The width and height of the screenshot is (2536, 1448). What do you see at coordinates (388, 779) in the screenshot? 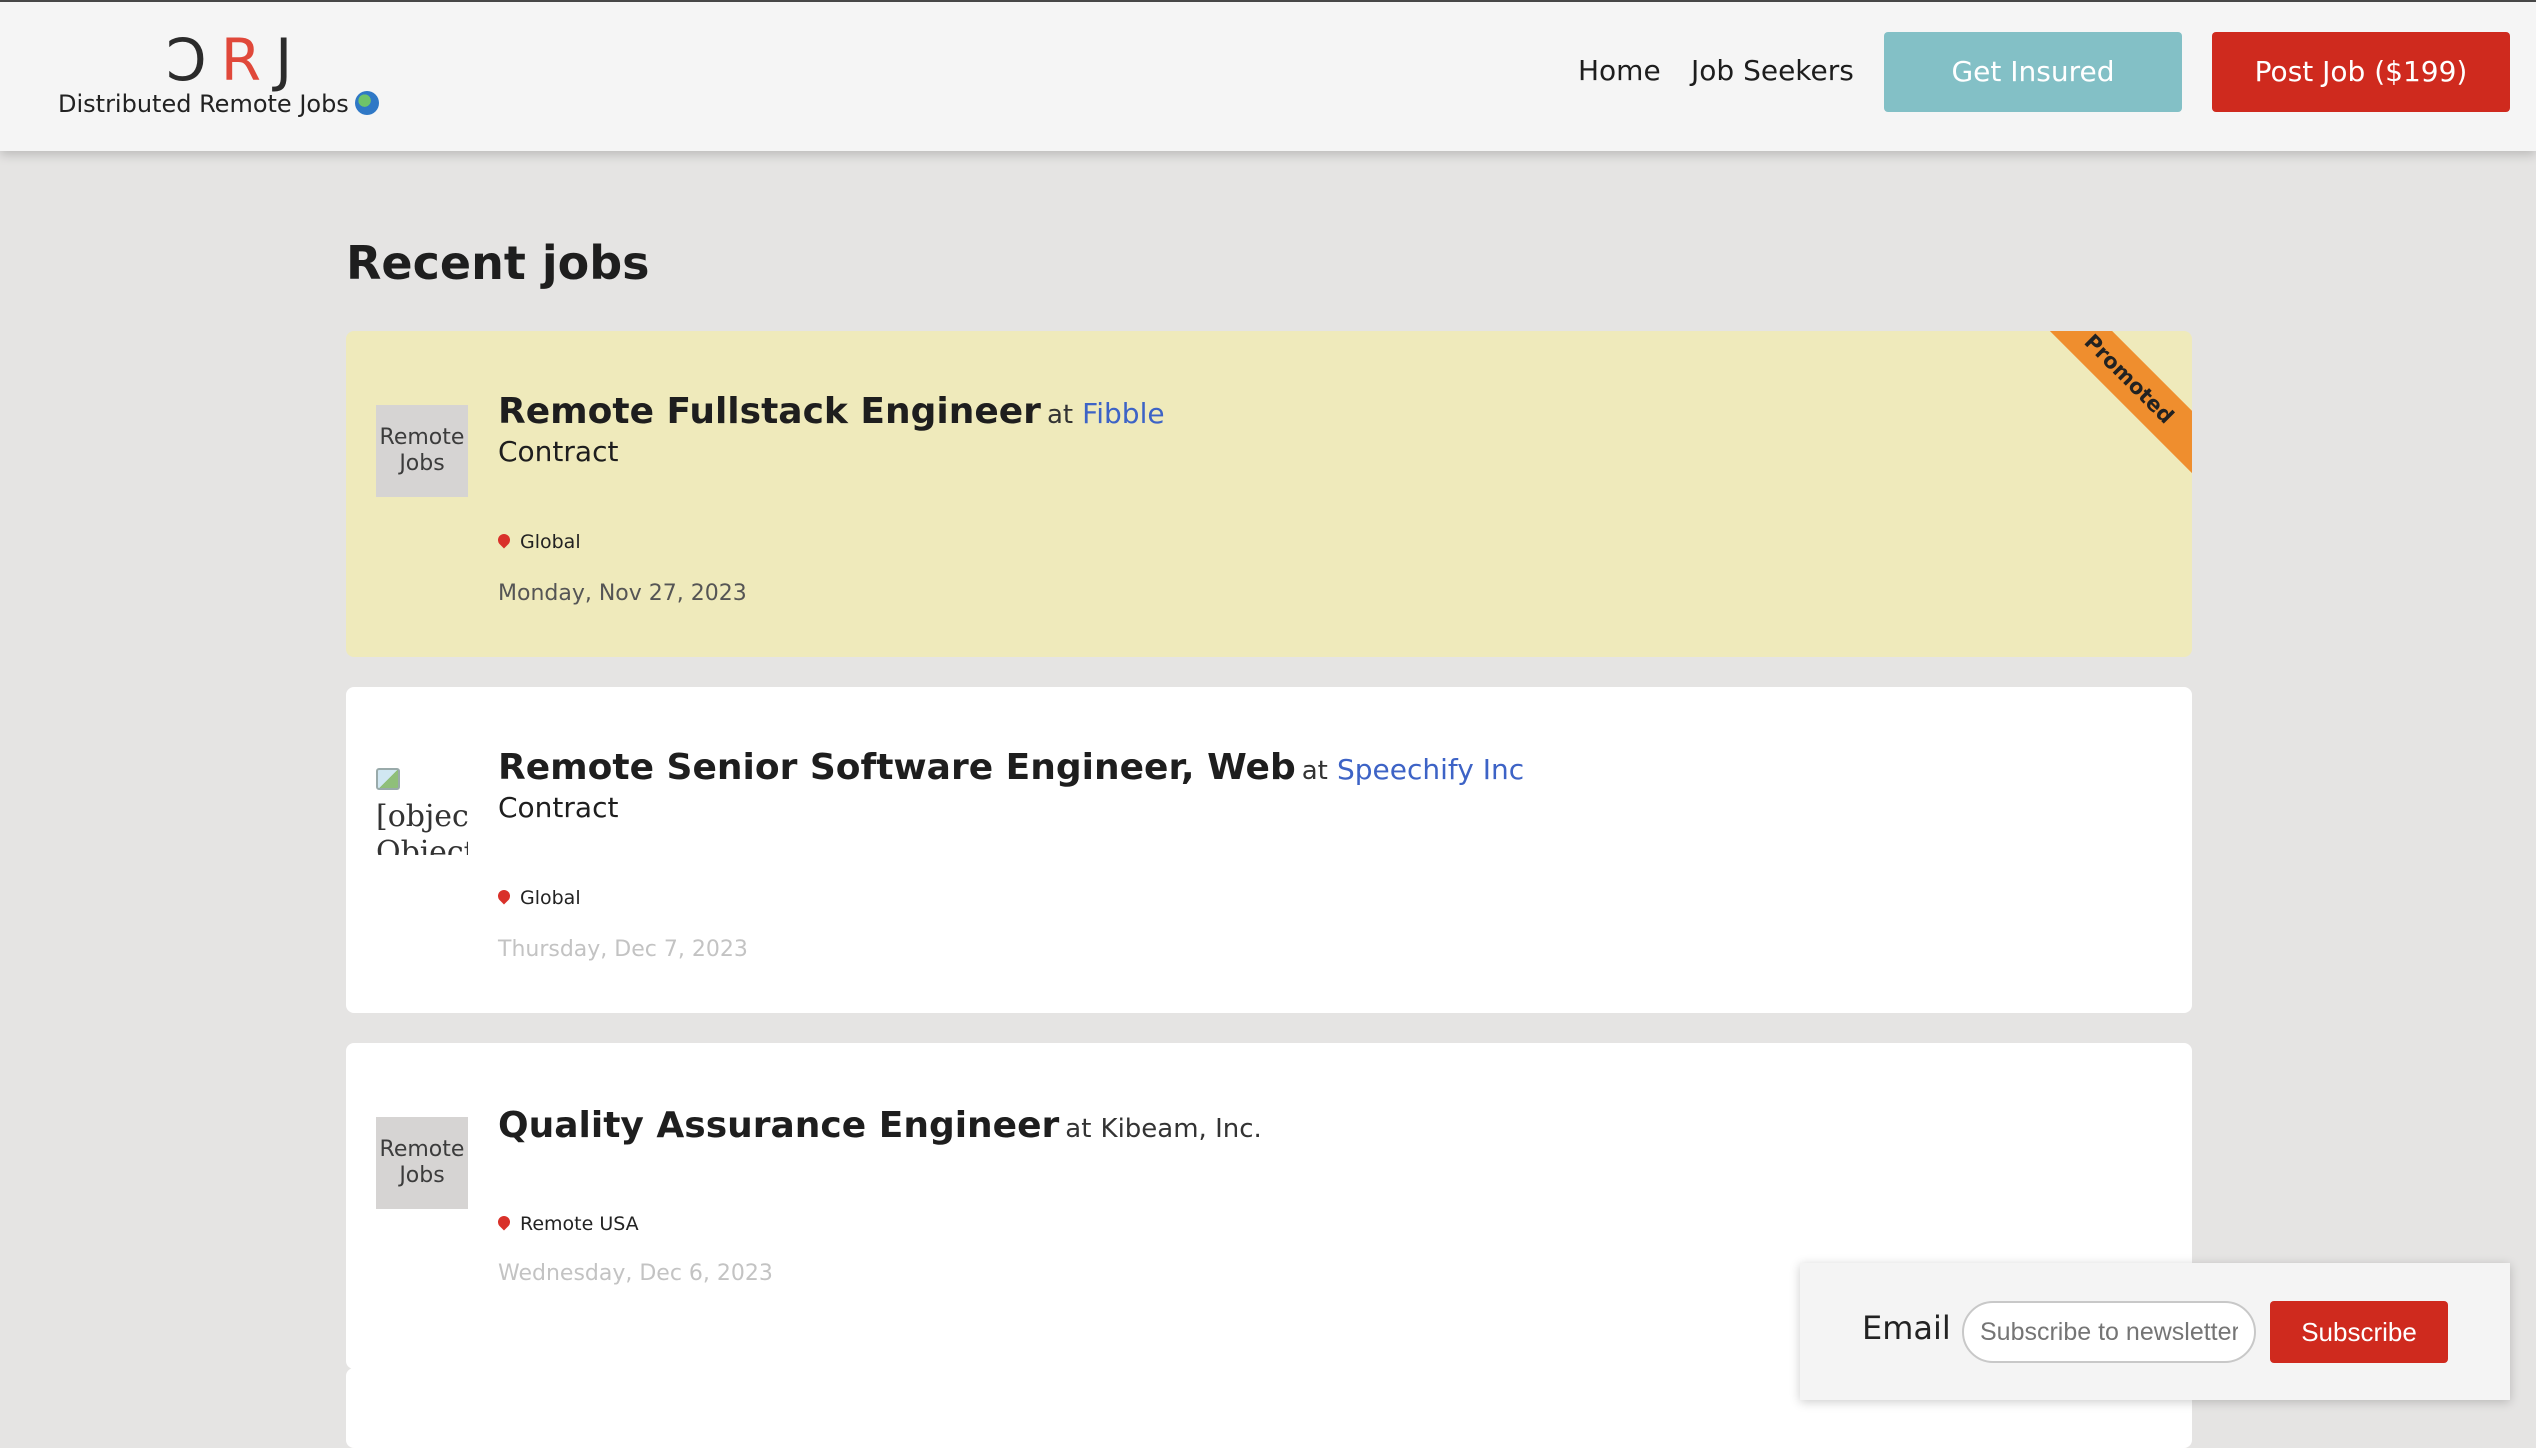
I see `broken-image-icon` at bounding box center [388, 779].